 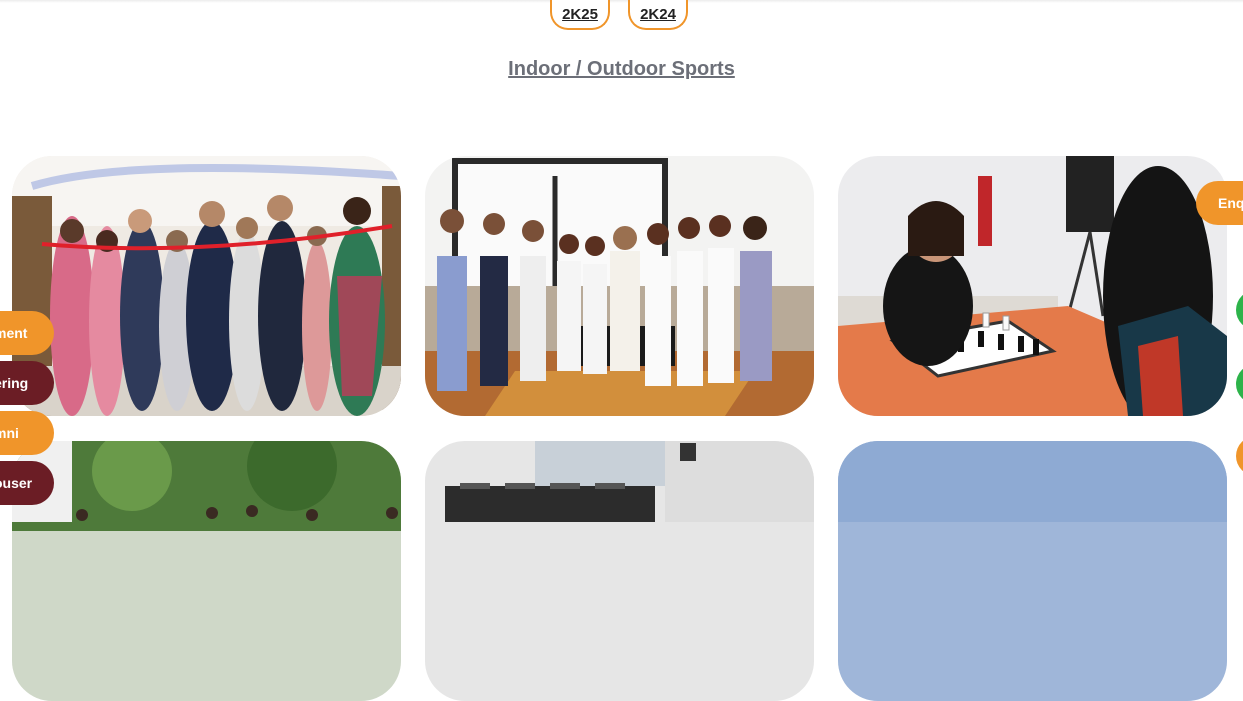 What do you see at coordinates (1230, 203) in the screenshot?
I see `enquire-label: Enq` at bounding box center [1230, 203].